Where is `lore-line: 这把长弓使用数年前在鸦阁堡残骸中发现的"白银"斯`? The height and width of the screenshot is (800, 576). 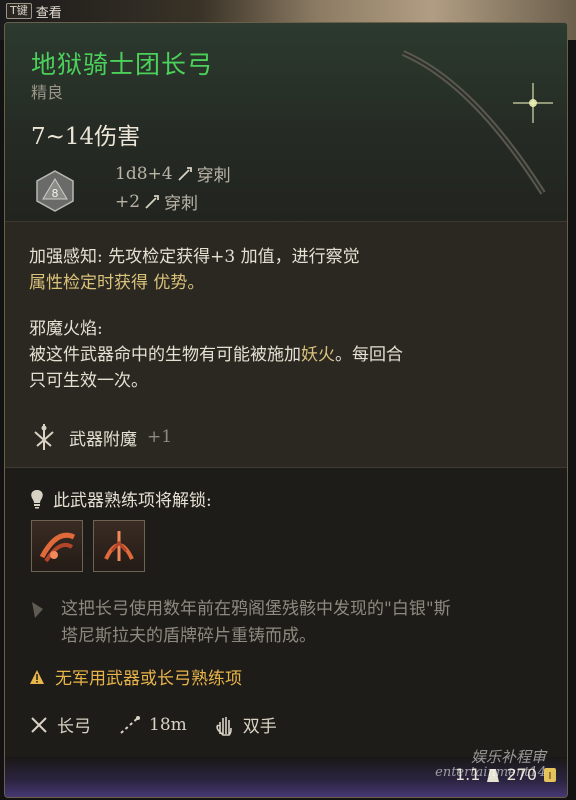 lore-line: 这把长弓使用数年前在鸦阁堡残骸中发现的"白银"斯 is located at coordinates (256, 609).